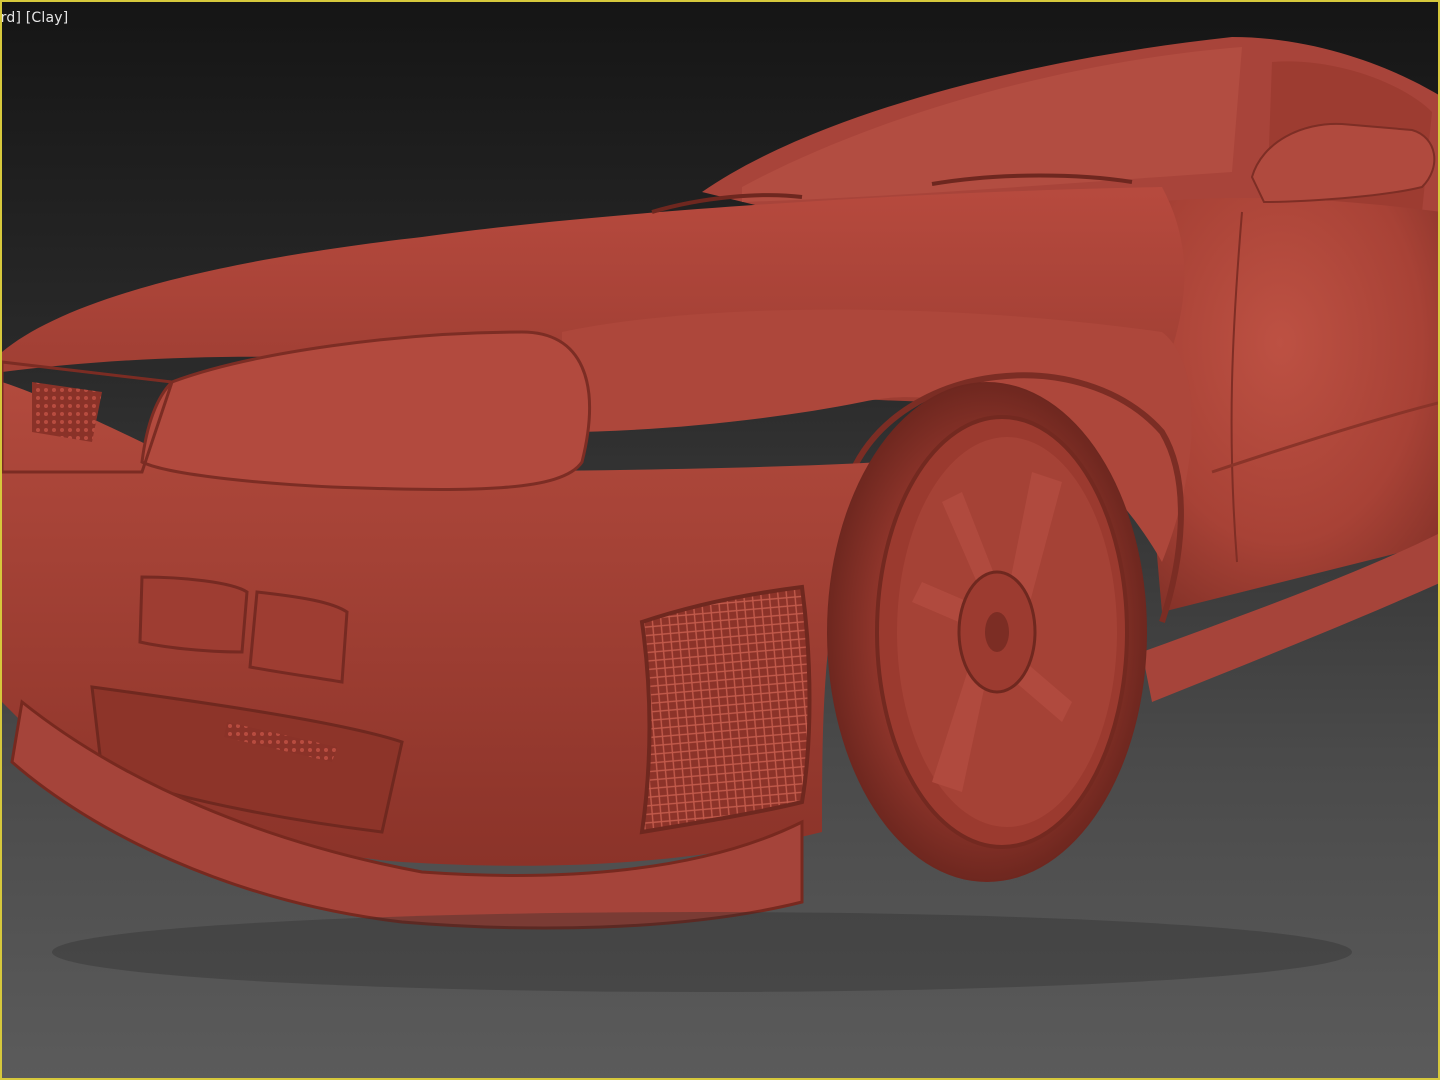  What do you see at coordinates (193, 614) in the screenshot?
I see `fog-light-left` at bounding box center [193, 614].